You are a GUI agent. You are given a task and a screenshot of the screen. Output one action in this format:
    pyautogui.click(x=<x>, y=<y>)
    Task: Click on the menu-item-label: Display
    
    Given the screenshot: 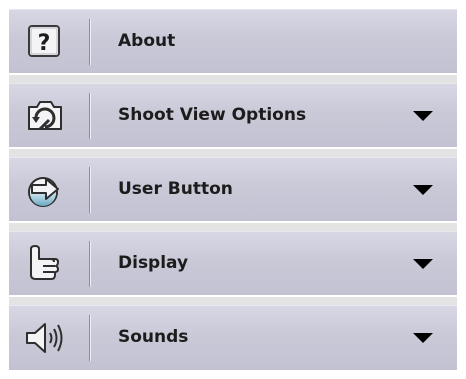 What is the action you would take?
    pyautogui.click(x=153, y=263)
    